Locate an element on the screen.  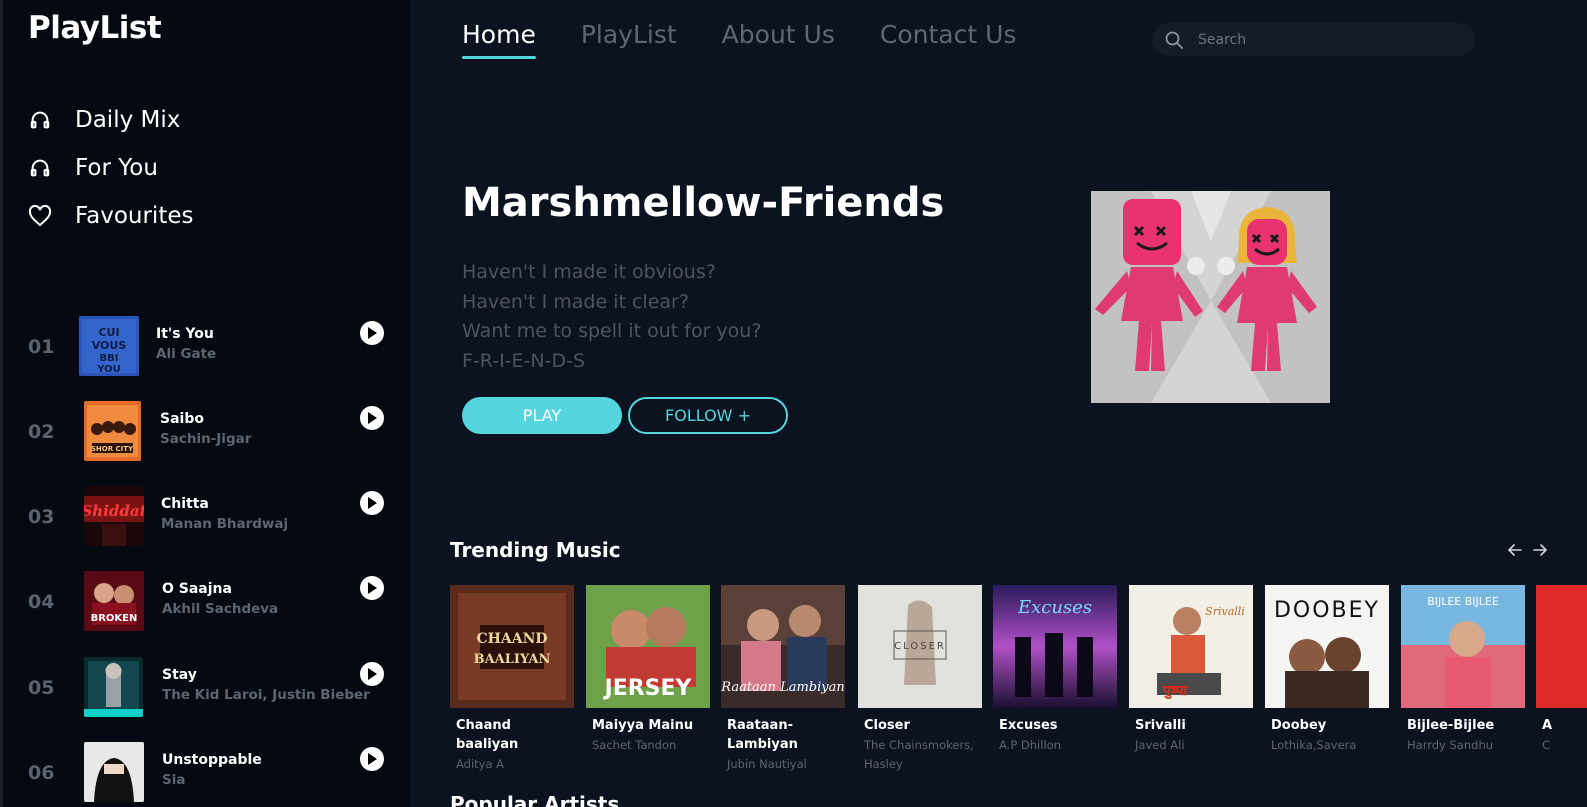
search-bar is located at coordinates (1313, 39).